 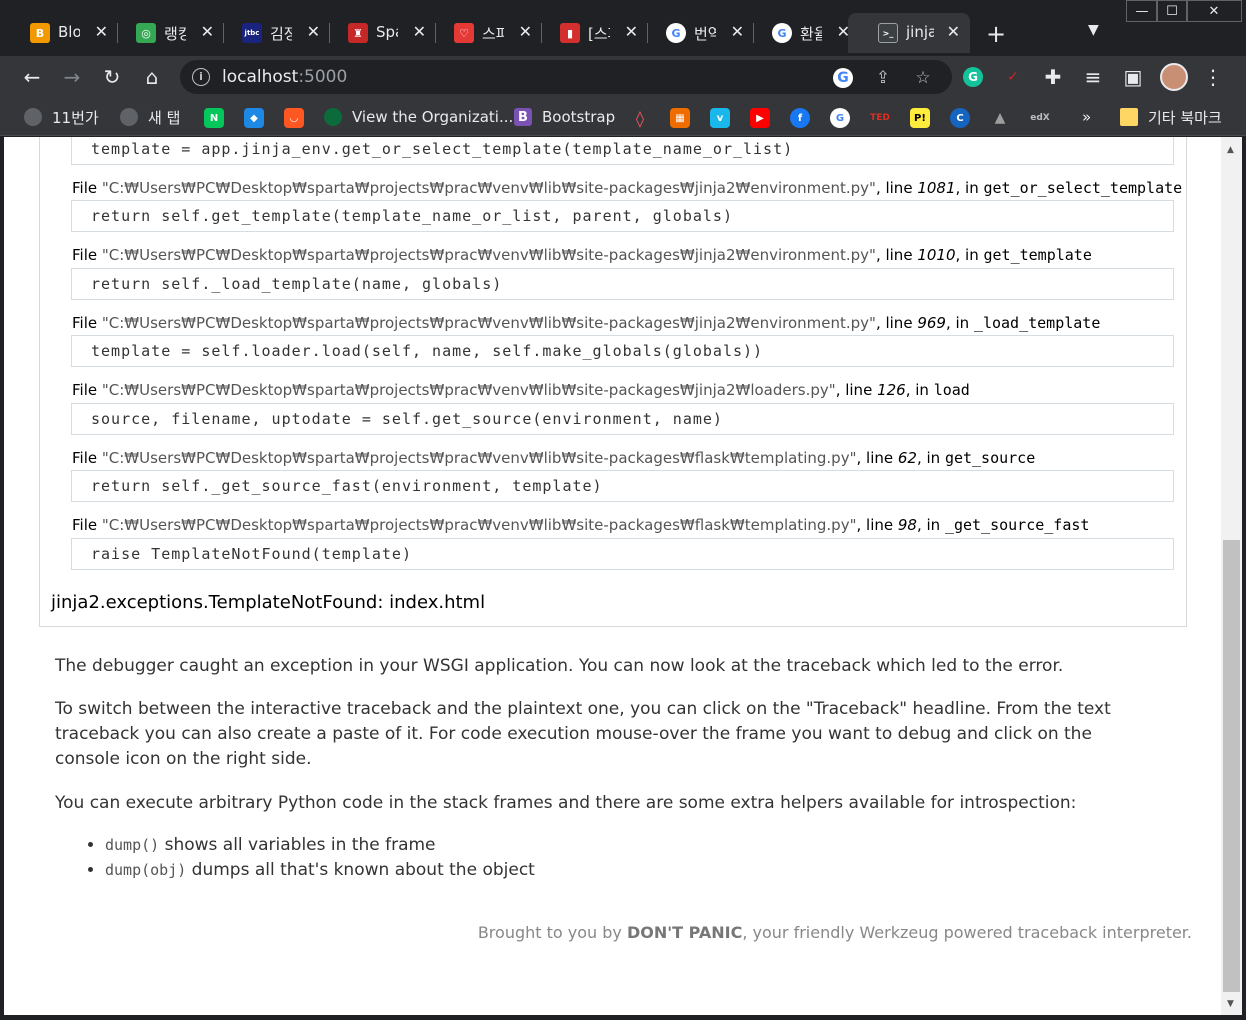 I want to click on tab-jinja-active: >_ jinja ✕, so click(x=909, y=33).